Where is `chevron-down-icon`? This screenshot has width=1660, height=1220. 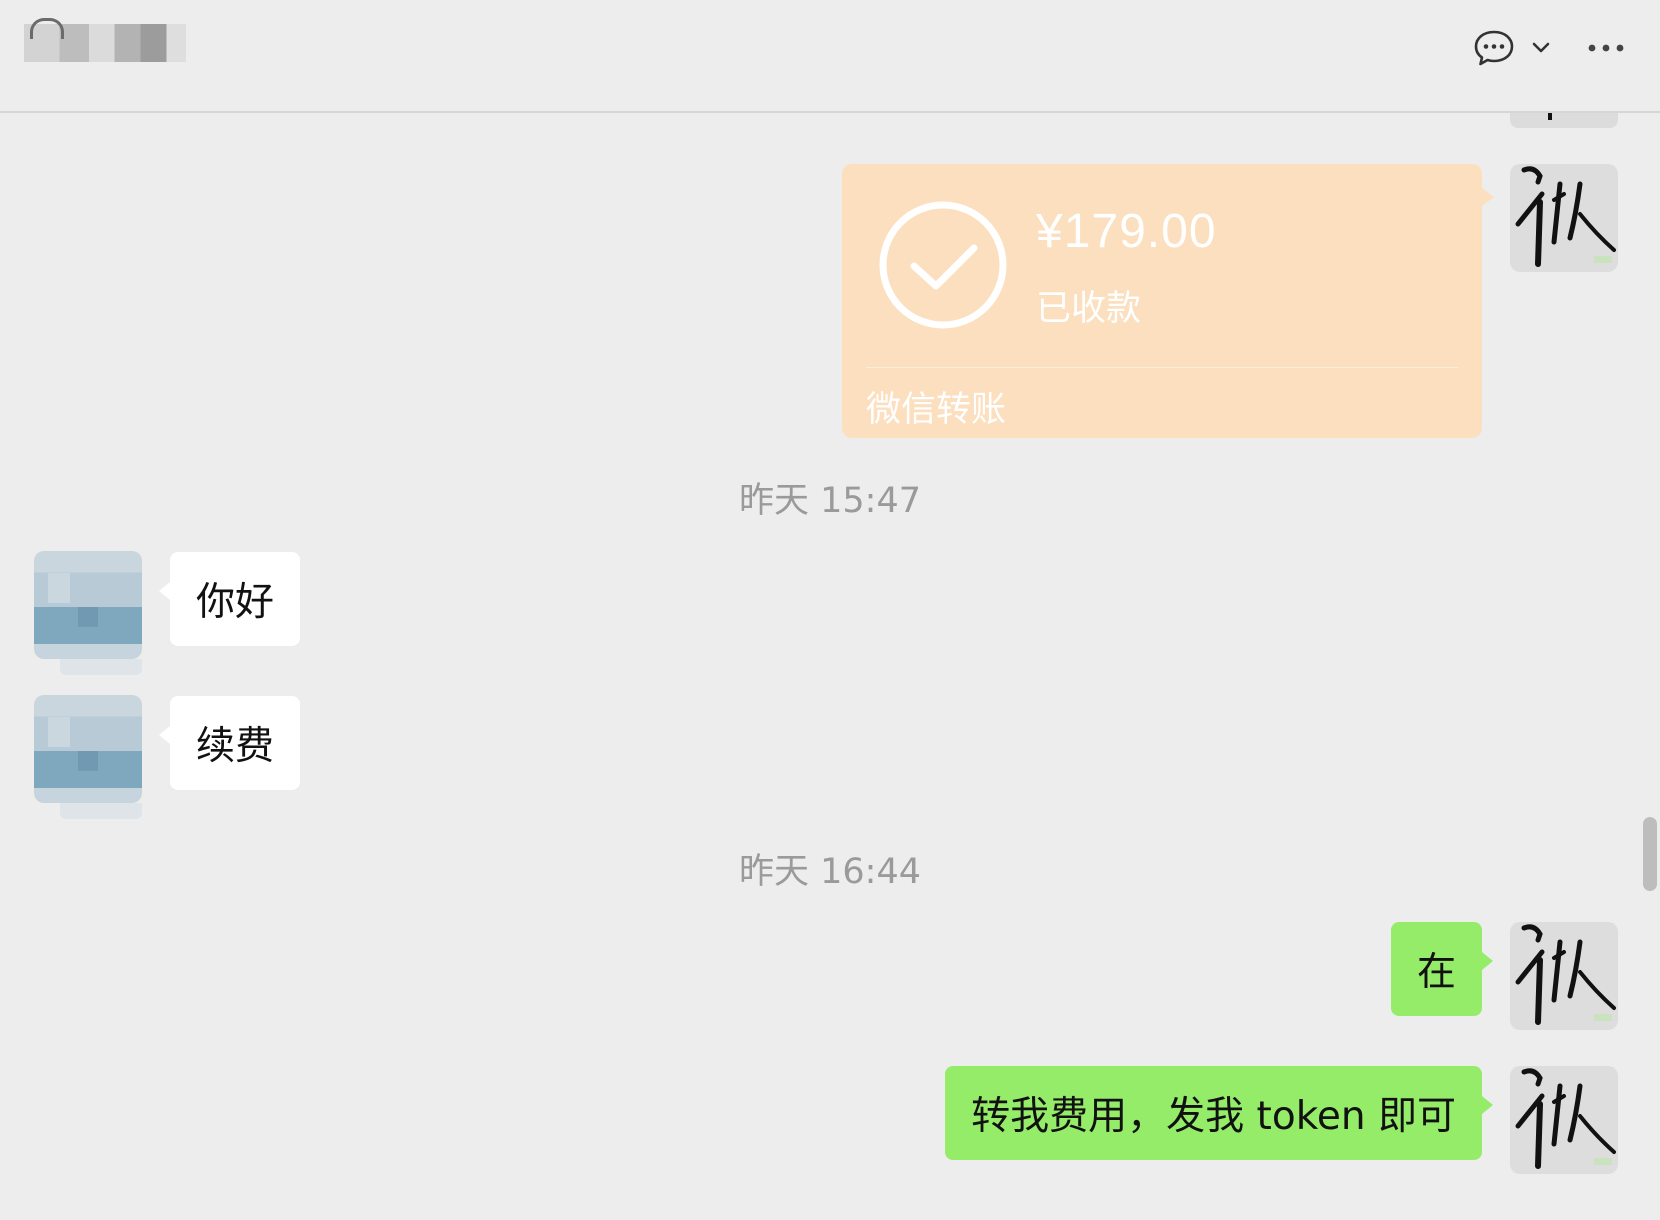
chevron-down-icon is located at coordinates (1541, 48).